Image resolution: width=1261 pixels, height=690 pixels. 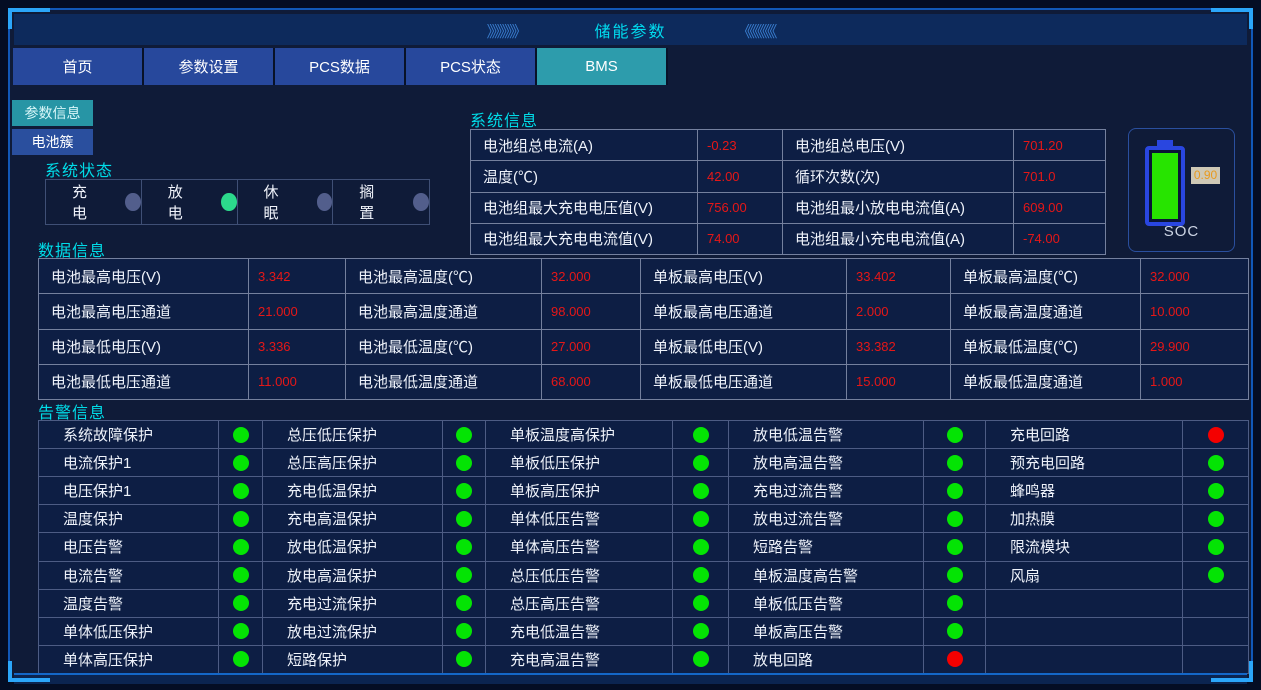 What do you see at coordinates (826, 519) in the screenshot?
I see `alarm-label: 放电过流告警` at bounding box center [826, 519].